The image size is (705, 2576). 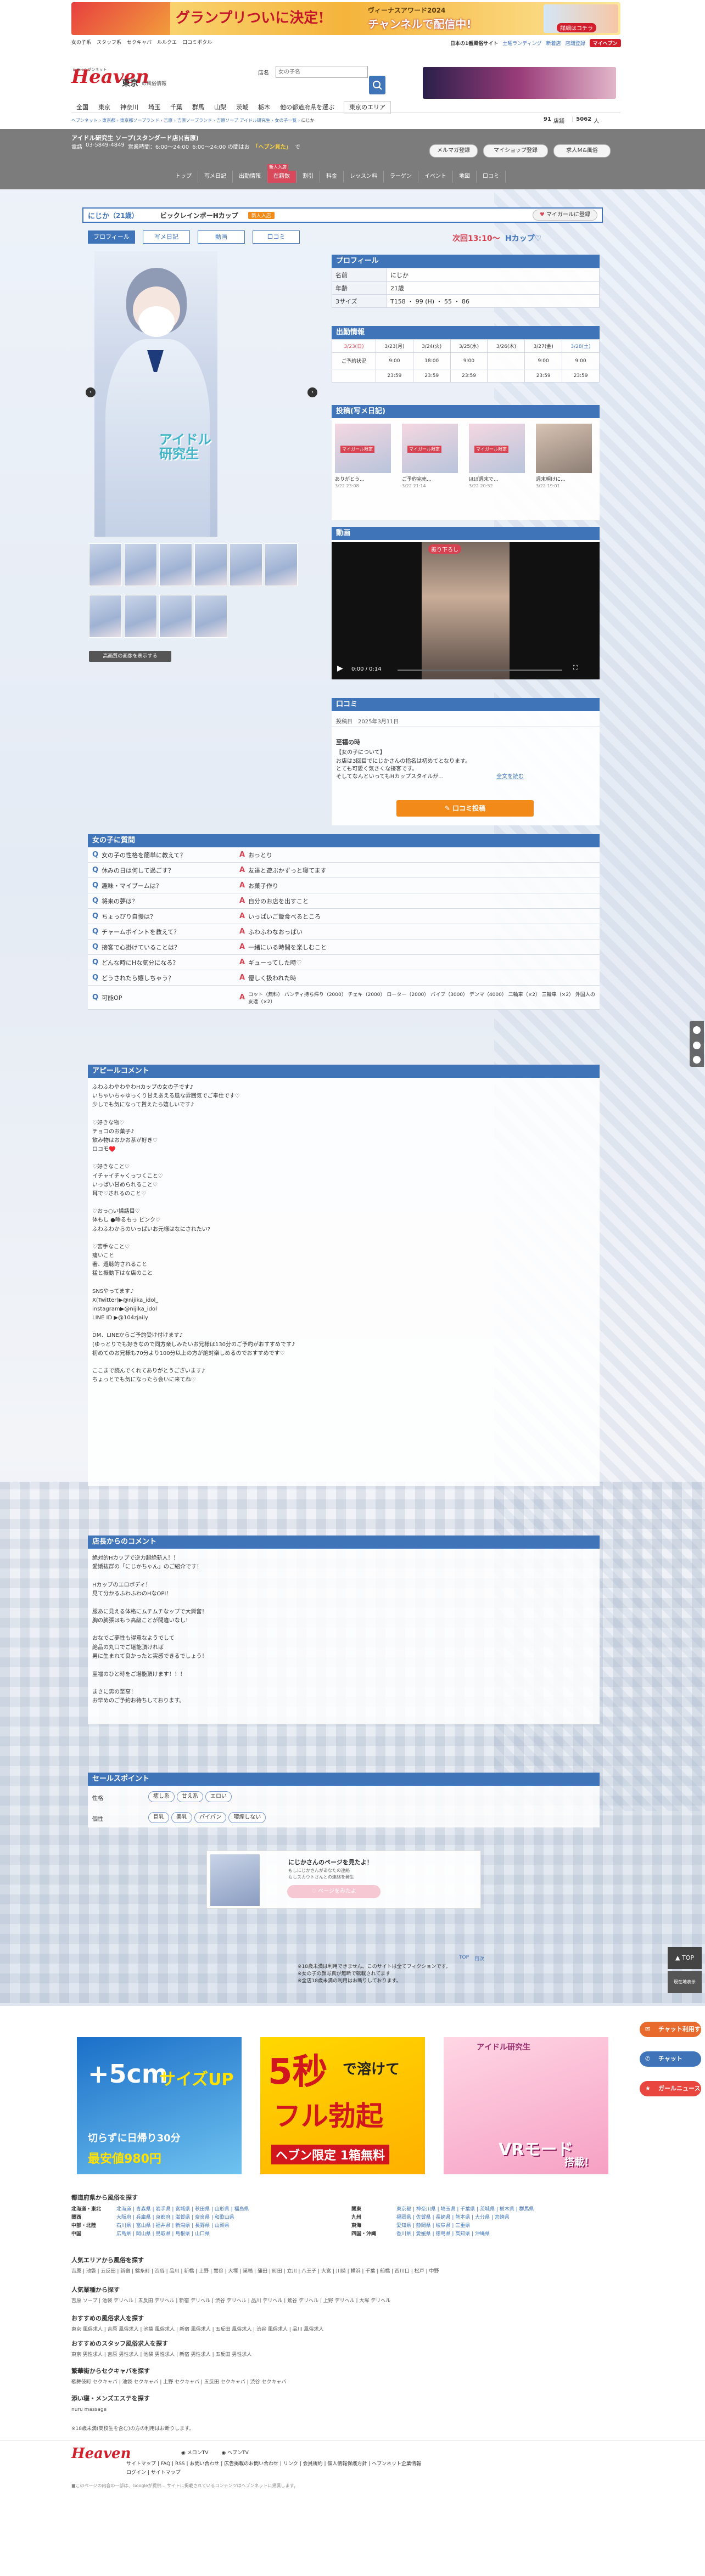 What do you see at coordinates (308, 177) in the screenshot?
I see `shop-tab: 割引` at bounding box center [308, 177].